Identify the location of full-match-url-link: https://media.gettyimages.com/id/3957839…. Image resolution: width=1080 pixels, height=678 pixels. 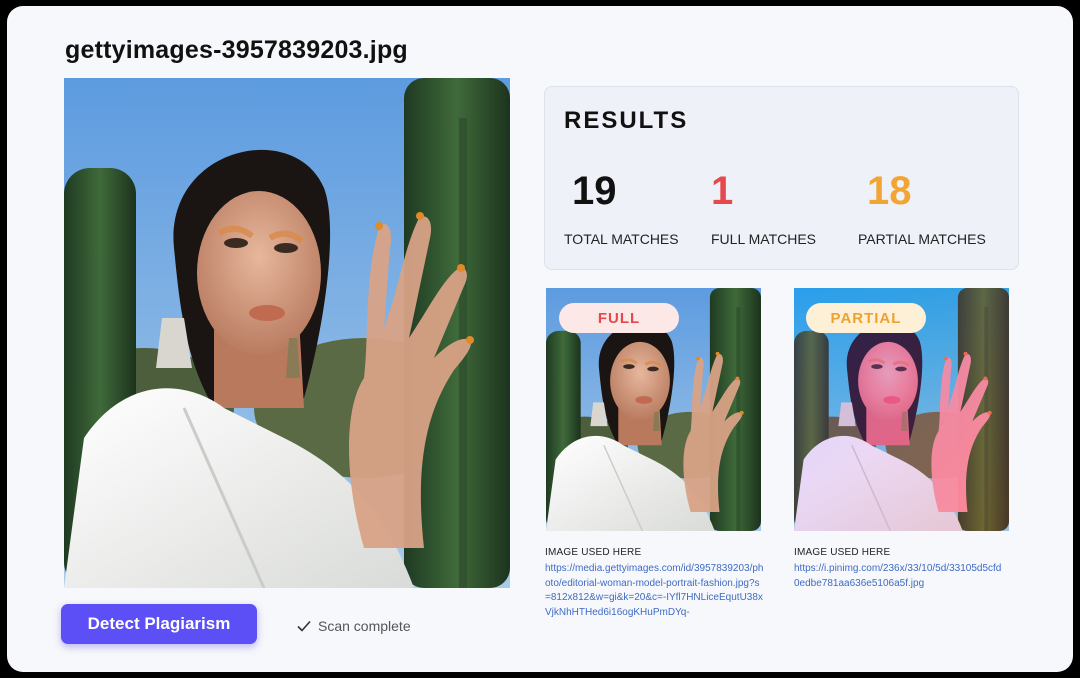
(655, 591).